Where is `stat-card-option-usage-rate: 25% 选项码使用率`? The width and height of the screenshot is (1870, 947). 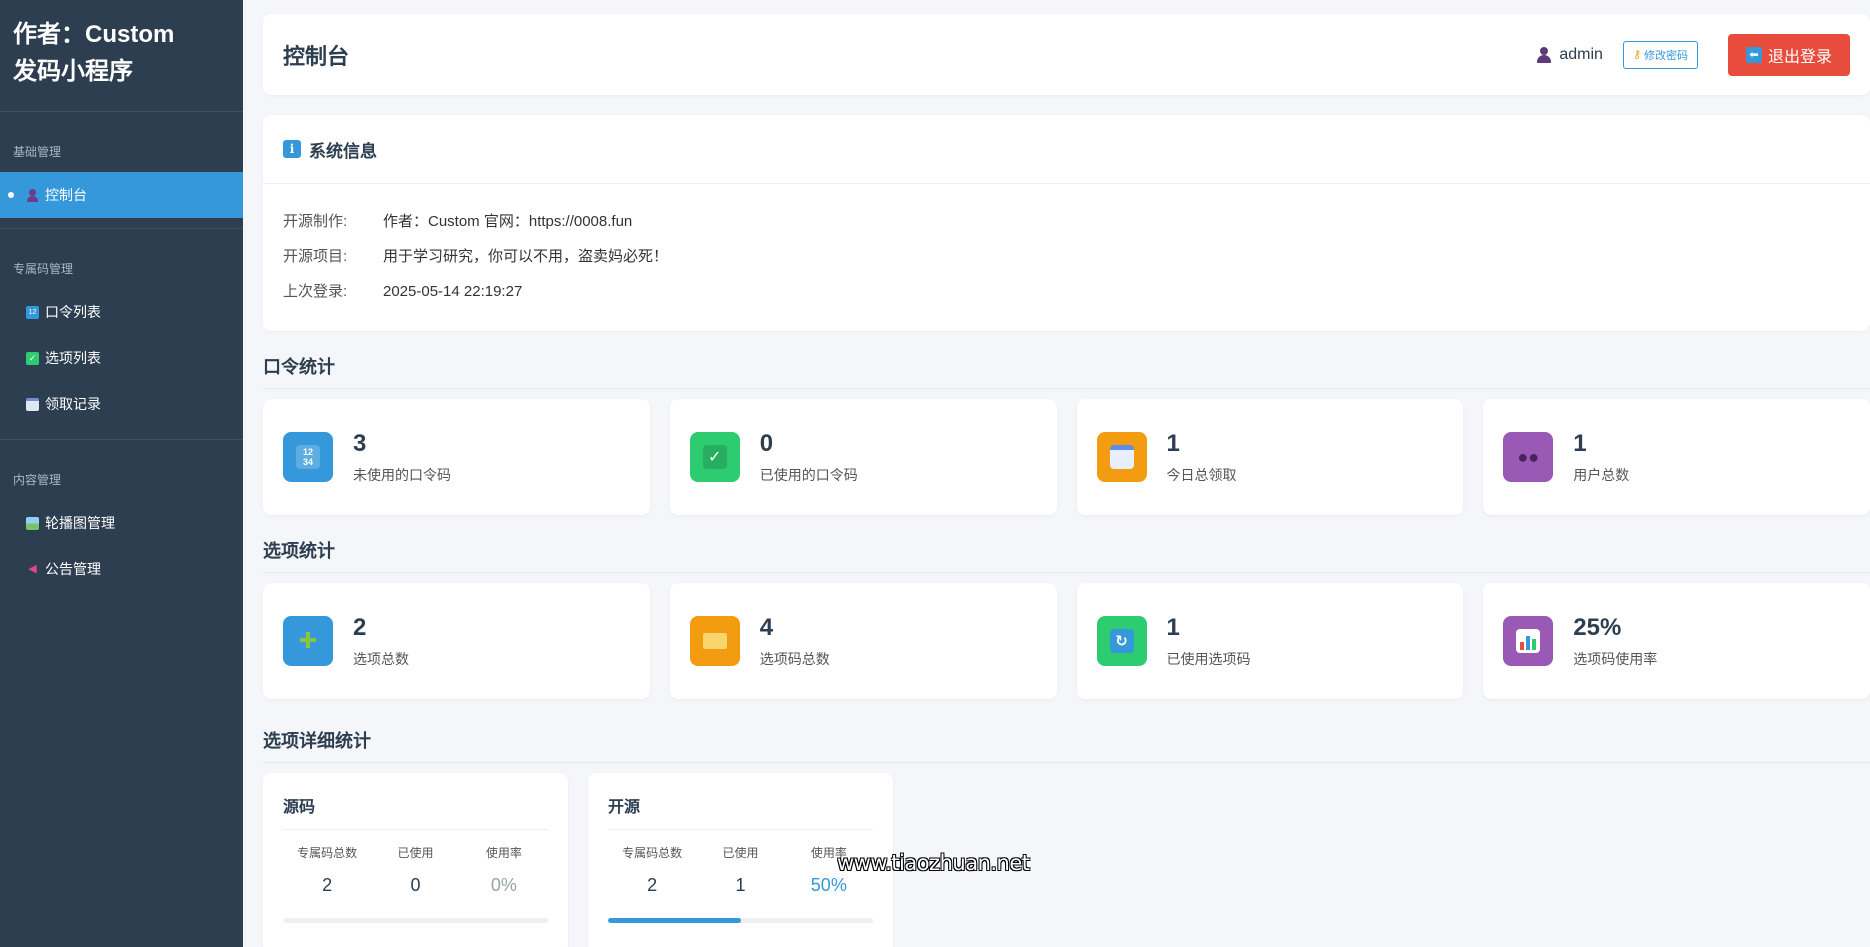 stat-card-option-usage-rate: 25% 选项码使用率 is located at coordinates (1676, 641).